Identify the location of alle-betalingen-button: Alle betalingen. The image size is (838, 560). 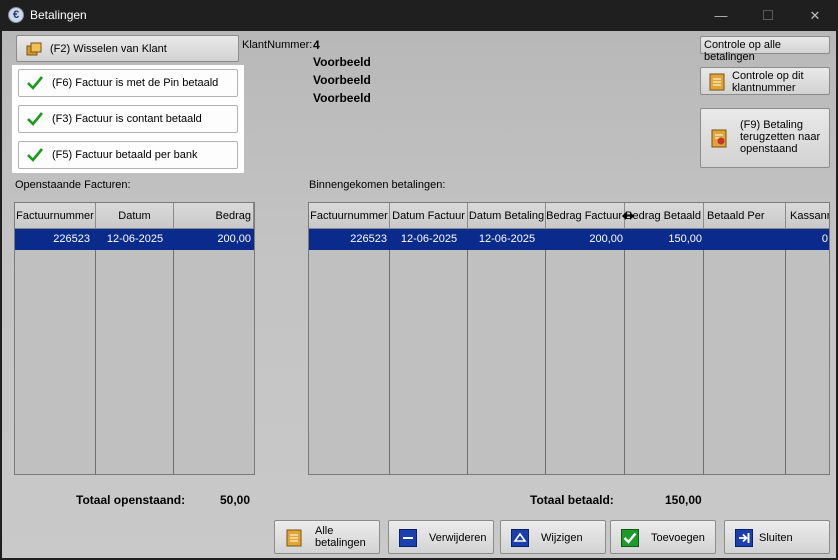
(327, 537).